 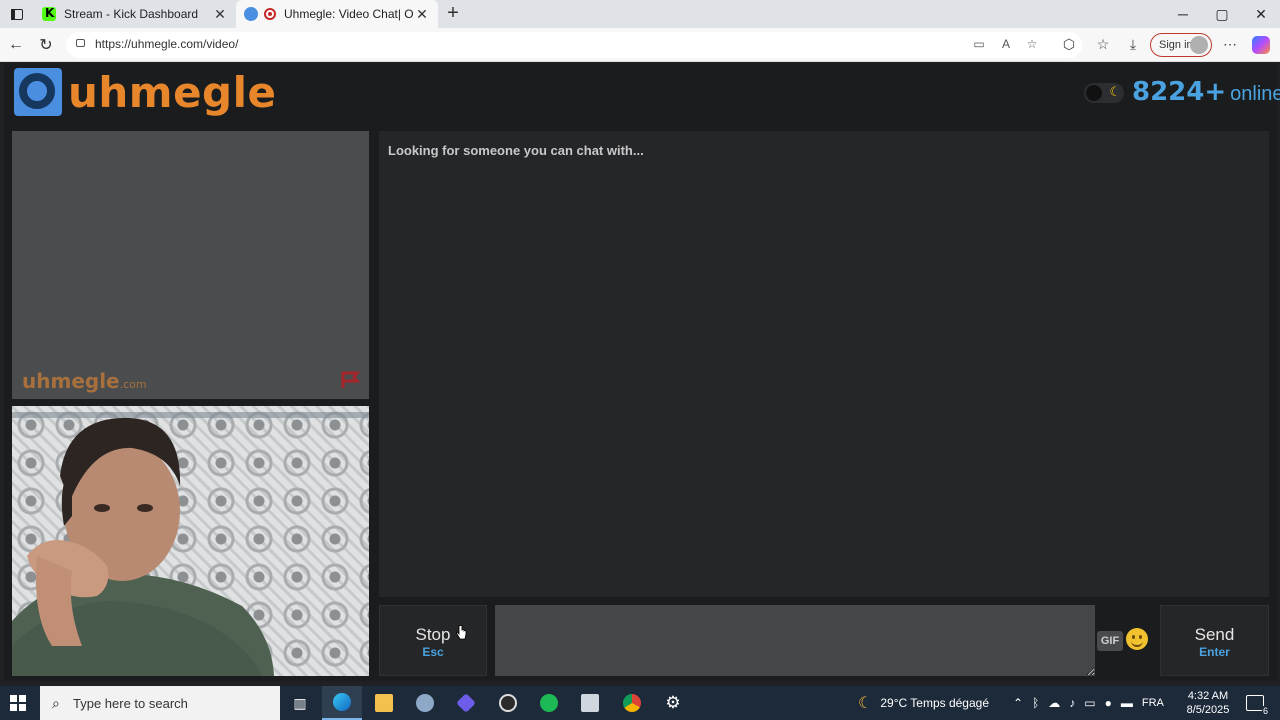 What do you see at coordinates (167, 44) in the screenshot?
I see `url-text: https://uhmegle.com/video/` at bounding box center [167, 44].